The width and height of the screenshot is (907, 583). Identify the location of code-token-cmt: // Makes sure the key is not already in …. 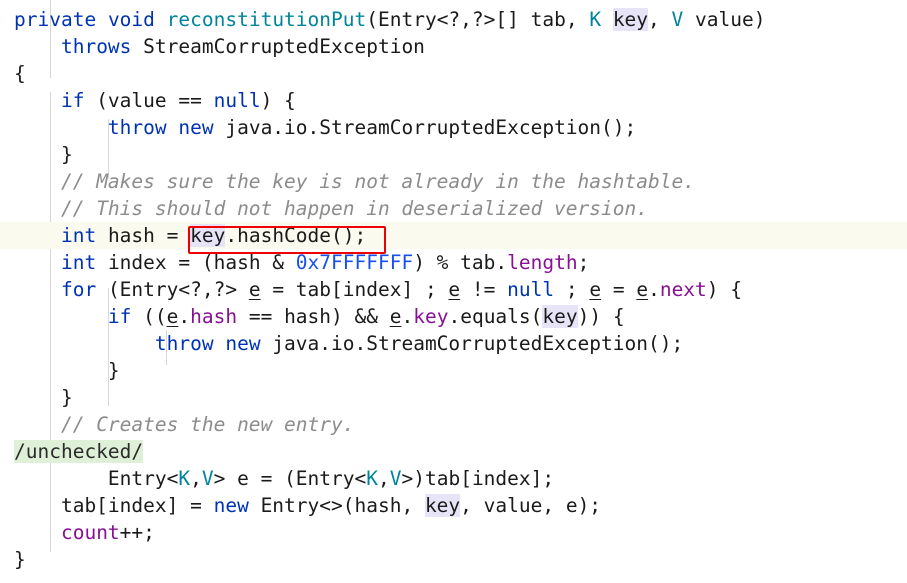
(377, 181).